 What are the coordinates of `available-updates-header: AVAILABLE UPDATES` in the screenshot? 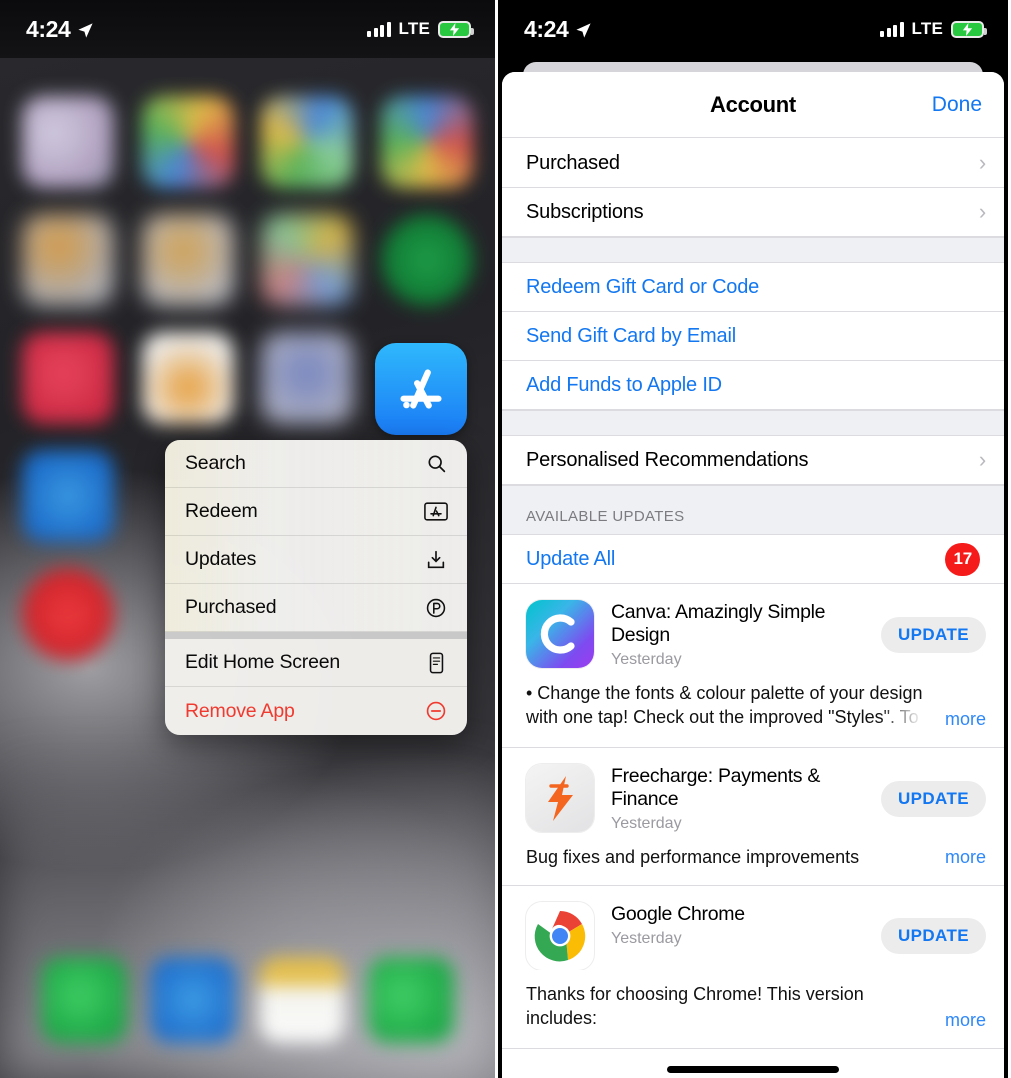 It's located at (753, 510).